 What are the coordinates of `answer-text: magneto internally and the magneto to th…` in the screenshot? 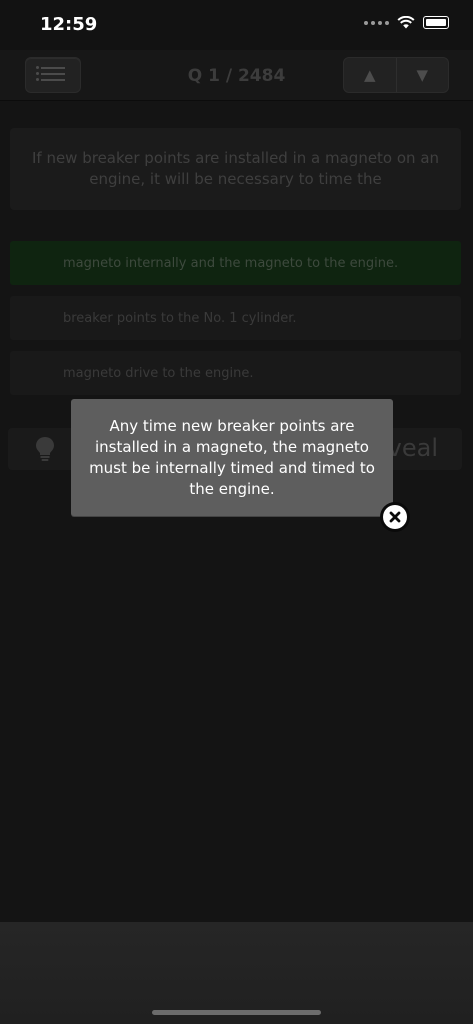 It's located at (231, 263).